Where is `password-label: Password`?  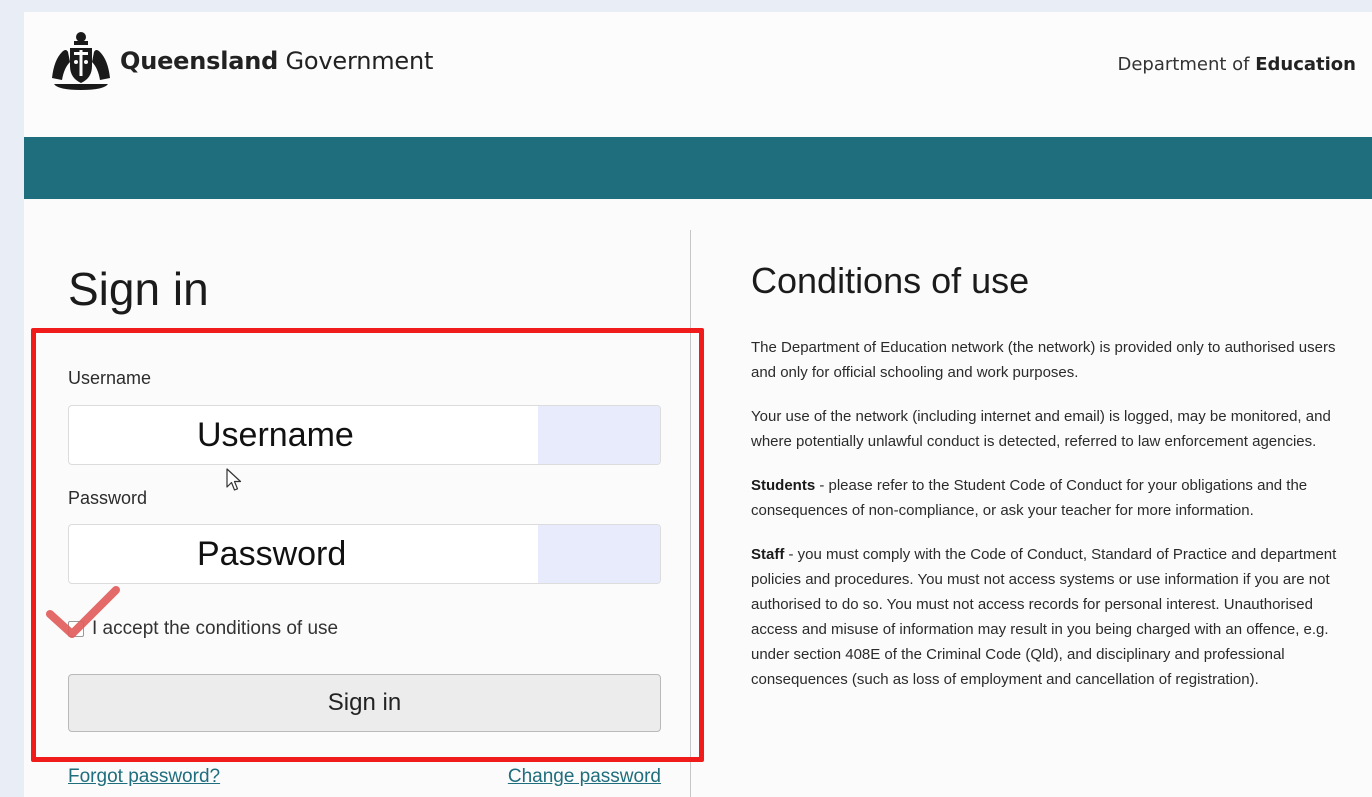 password-label: Password is located at coordinates (108, 498).